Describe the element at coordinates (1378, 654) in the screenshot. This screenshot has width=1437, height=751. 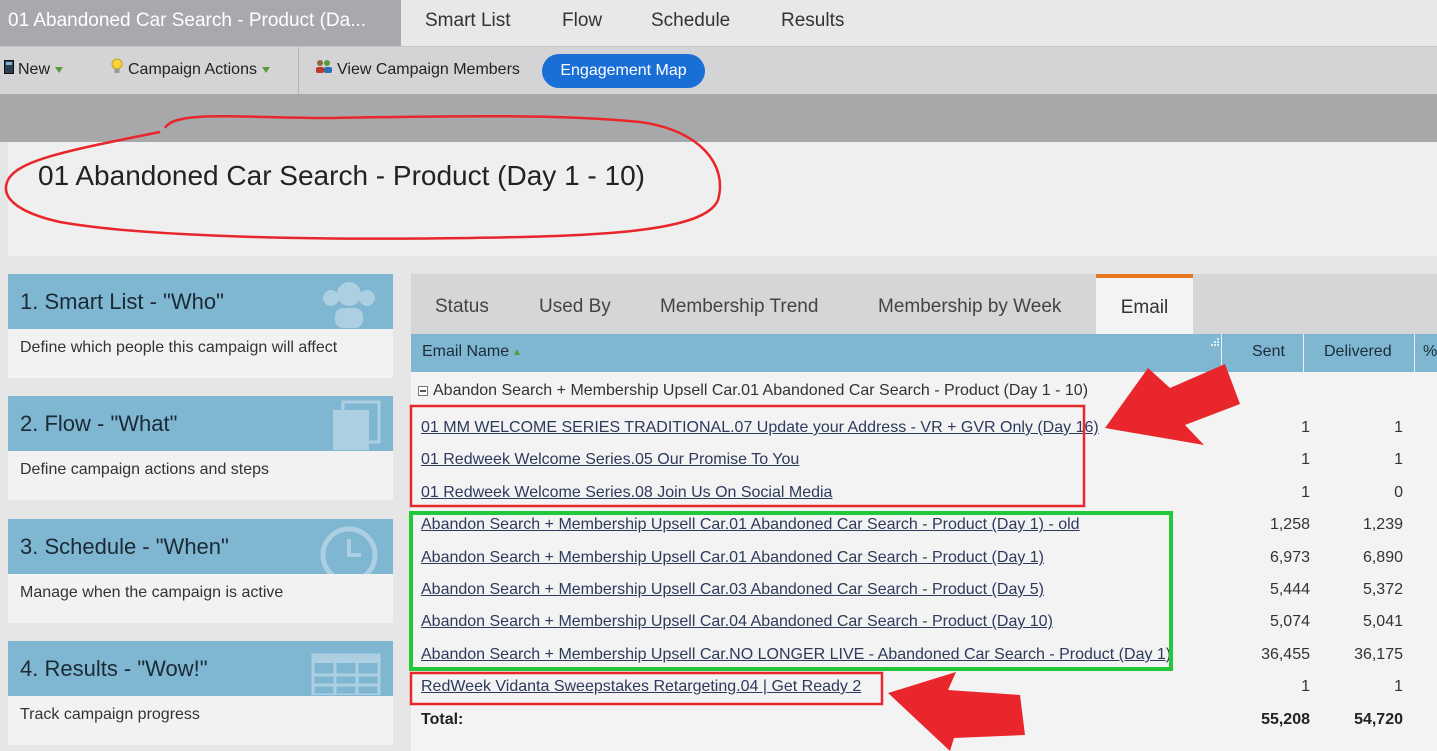
I see `delivered-value: 36,175` at that location.